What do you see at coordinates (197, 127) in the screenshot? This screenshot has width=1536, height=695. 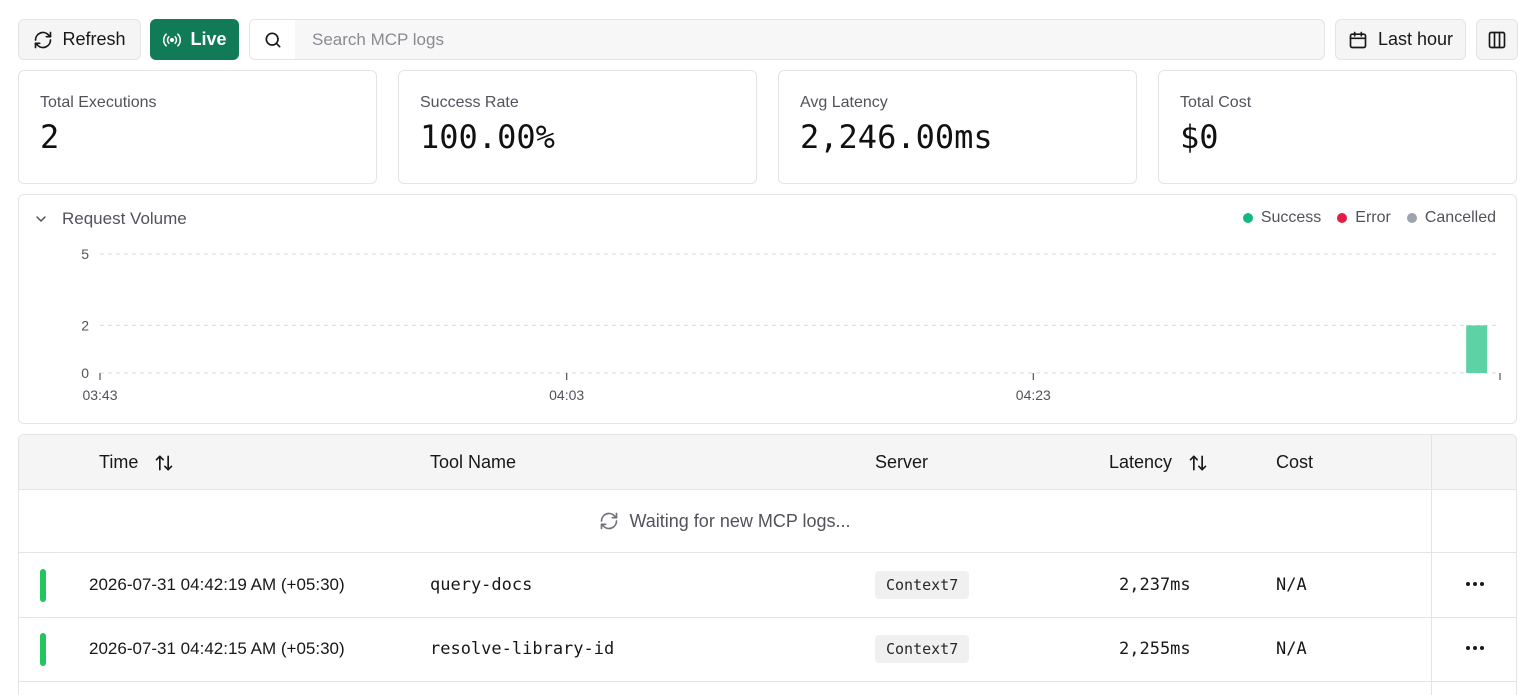 I see `stat-card-total-executions: Total Executions 2` at bounding box center [197, 127].